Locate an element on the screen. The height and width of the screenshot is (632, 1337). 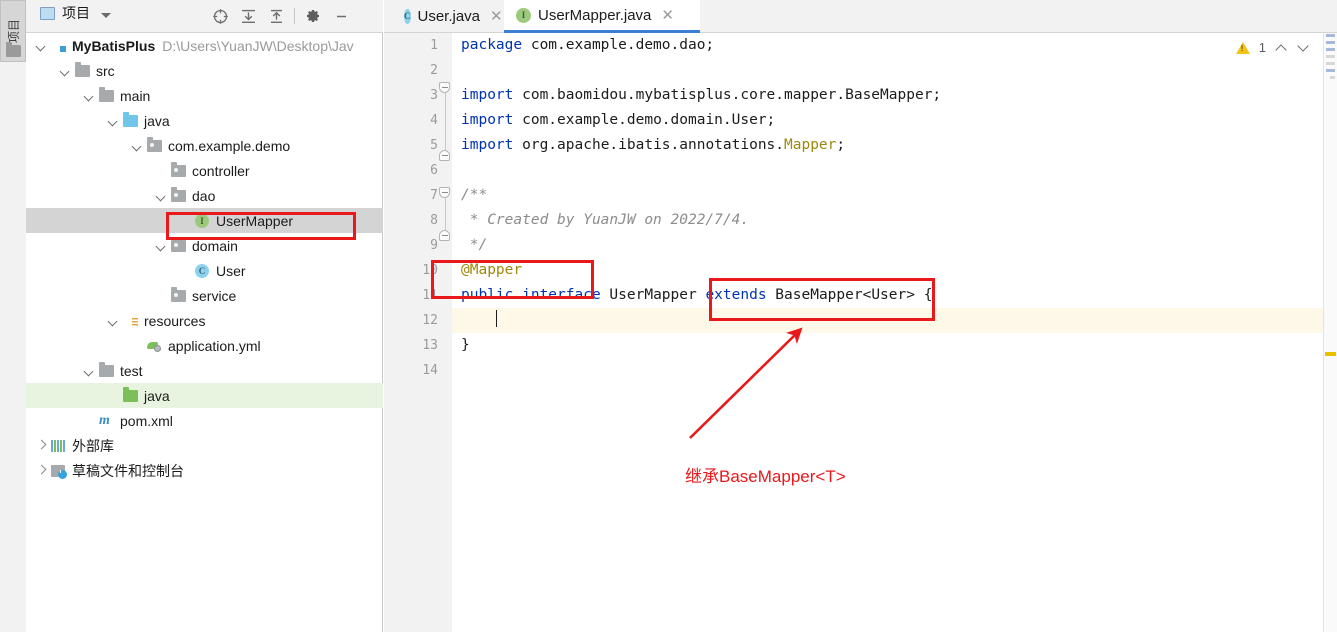
tool-window-button-project: 项目 is located at coordinates (13, 31).